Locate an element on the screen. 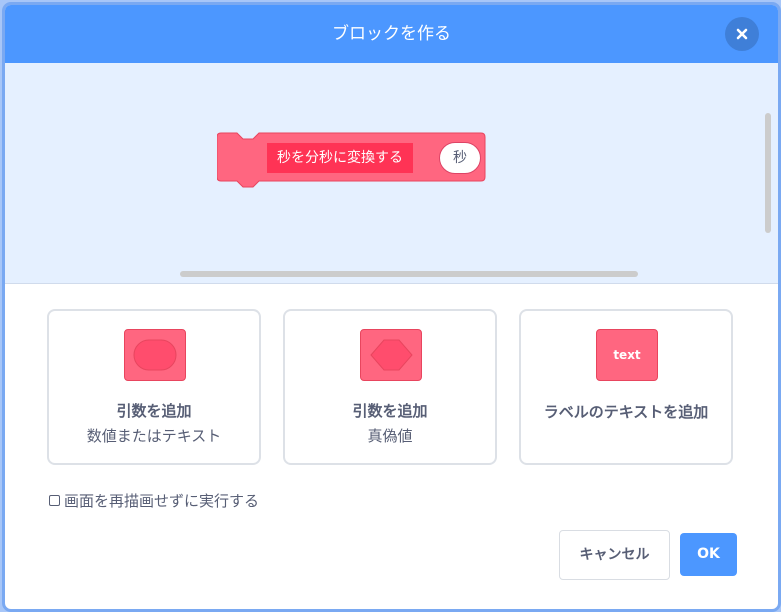  add-number-text-input-button: 引数を追加 数値またはテキスト is located at coordinates (154, 387).